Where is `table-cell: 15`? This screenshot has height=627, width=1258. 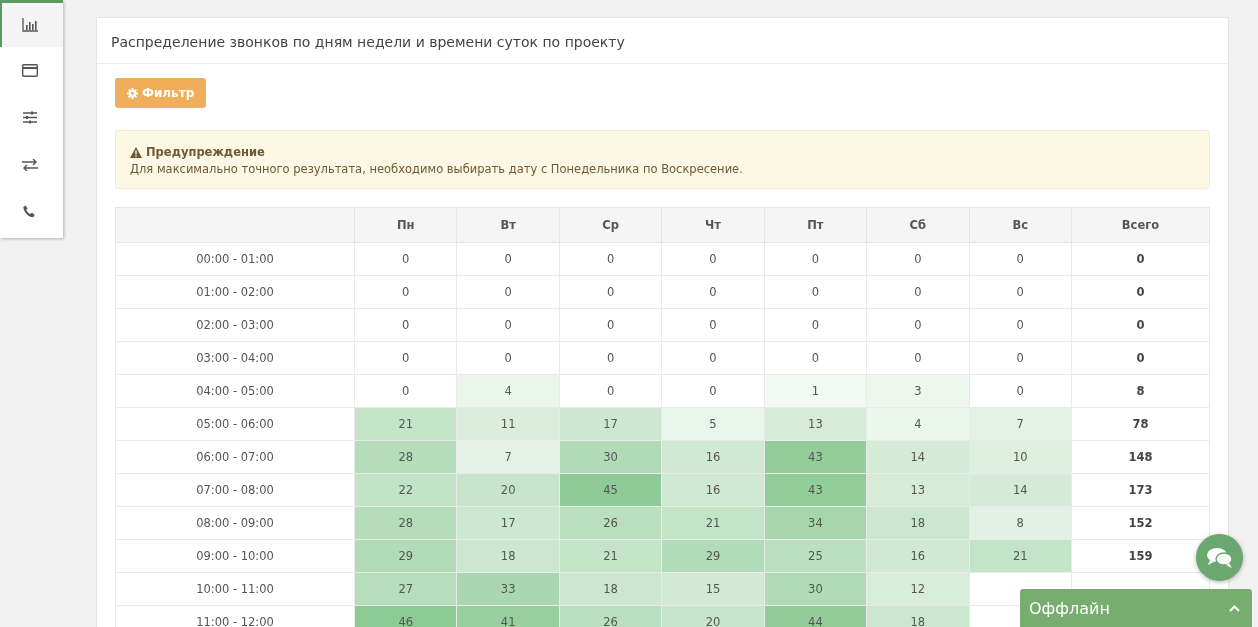
table-cell: 15 is located at coordinates (713, 589).